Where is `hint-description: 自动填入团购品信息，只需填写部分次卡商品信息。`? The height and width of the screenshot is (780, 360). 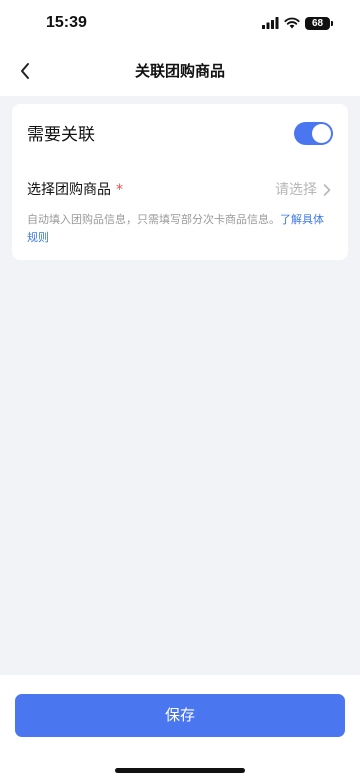
hint-description: 自动填入团购品信息，只需填写部分次卡商品信息。 is located at coordinates (153, 219).